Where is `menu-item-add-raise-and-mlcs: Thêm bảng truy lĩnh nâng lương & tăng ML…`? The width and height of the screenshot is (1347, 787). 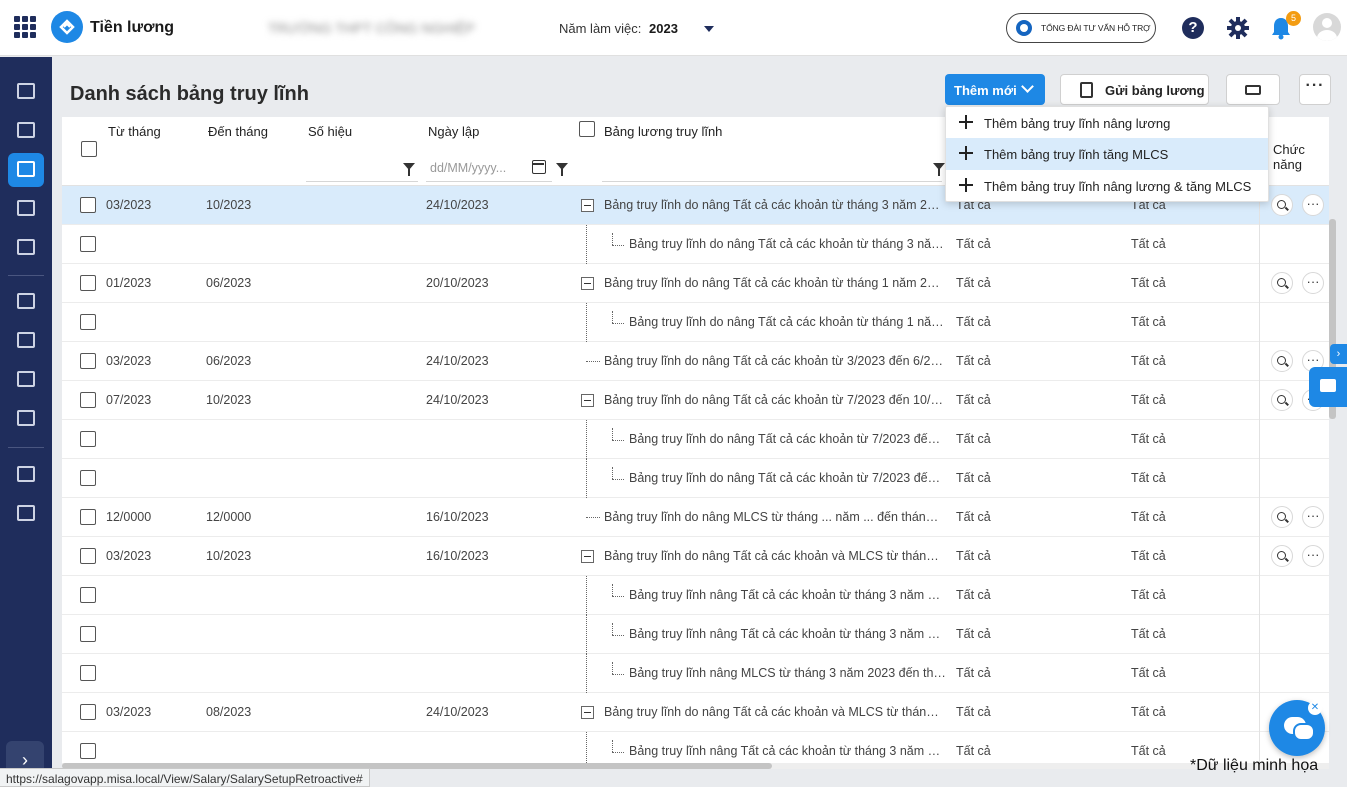 menu-item-add-raise-and-mlcs: Thêm bảng truy lĩnh nâng lương & tăng ML… is located at coordinates (1107, 186).